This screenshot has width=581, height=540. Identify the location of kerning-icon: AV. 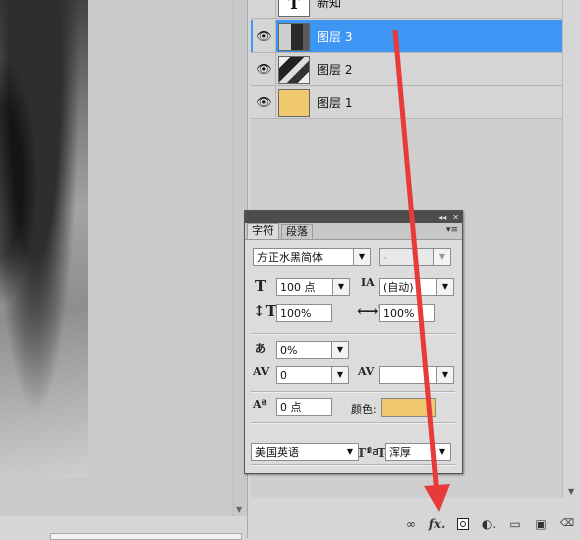
(261, 371).